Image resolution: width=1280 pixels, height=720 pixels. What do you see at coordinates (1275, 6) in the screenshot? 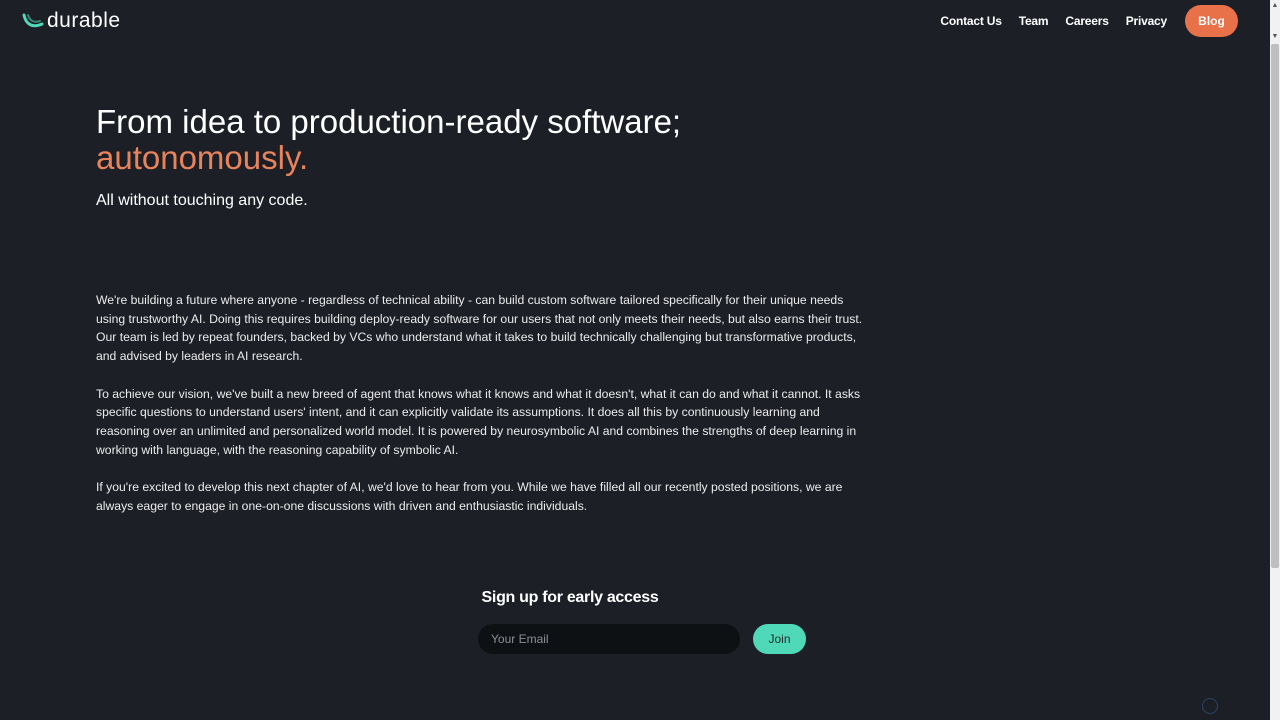
I see `scroll-up-arrow-icon: ▲` at bounding box center [1275, 6].